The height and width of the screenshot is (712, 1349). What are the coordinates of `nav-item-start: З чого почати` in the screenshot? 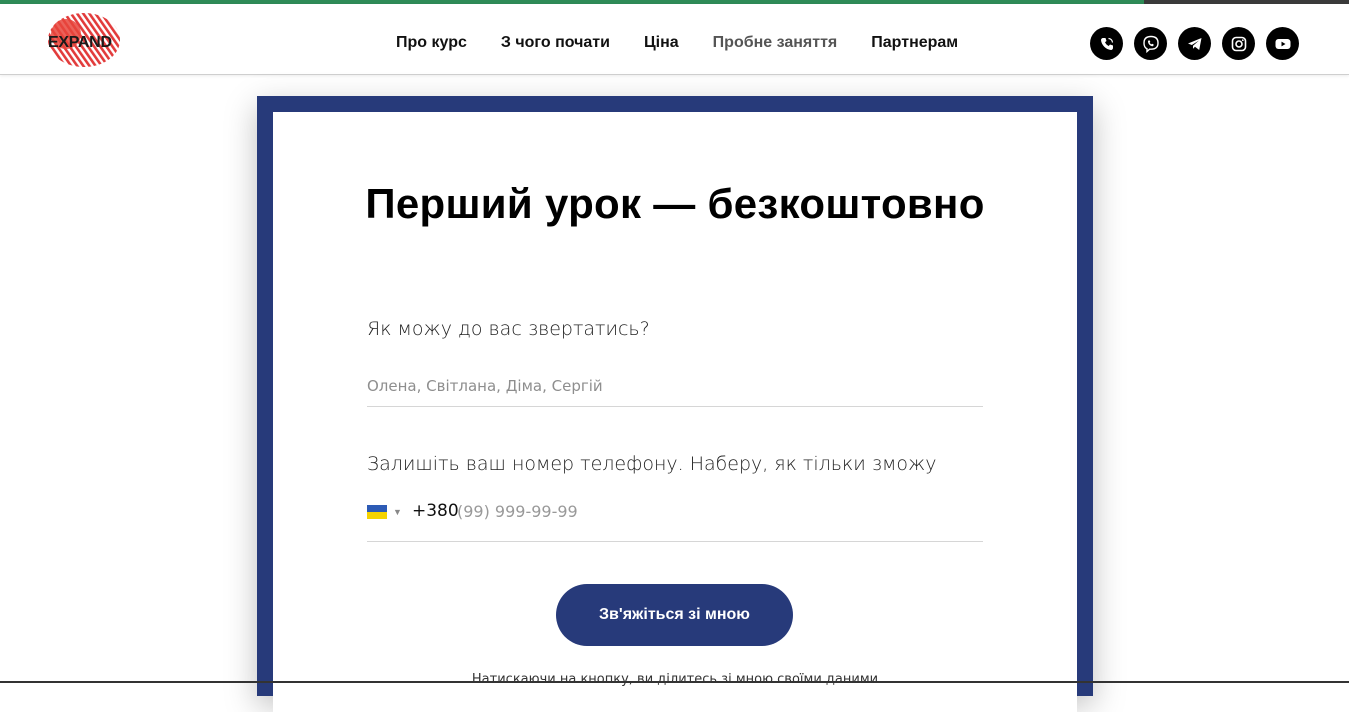 It's located at (555, 43).